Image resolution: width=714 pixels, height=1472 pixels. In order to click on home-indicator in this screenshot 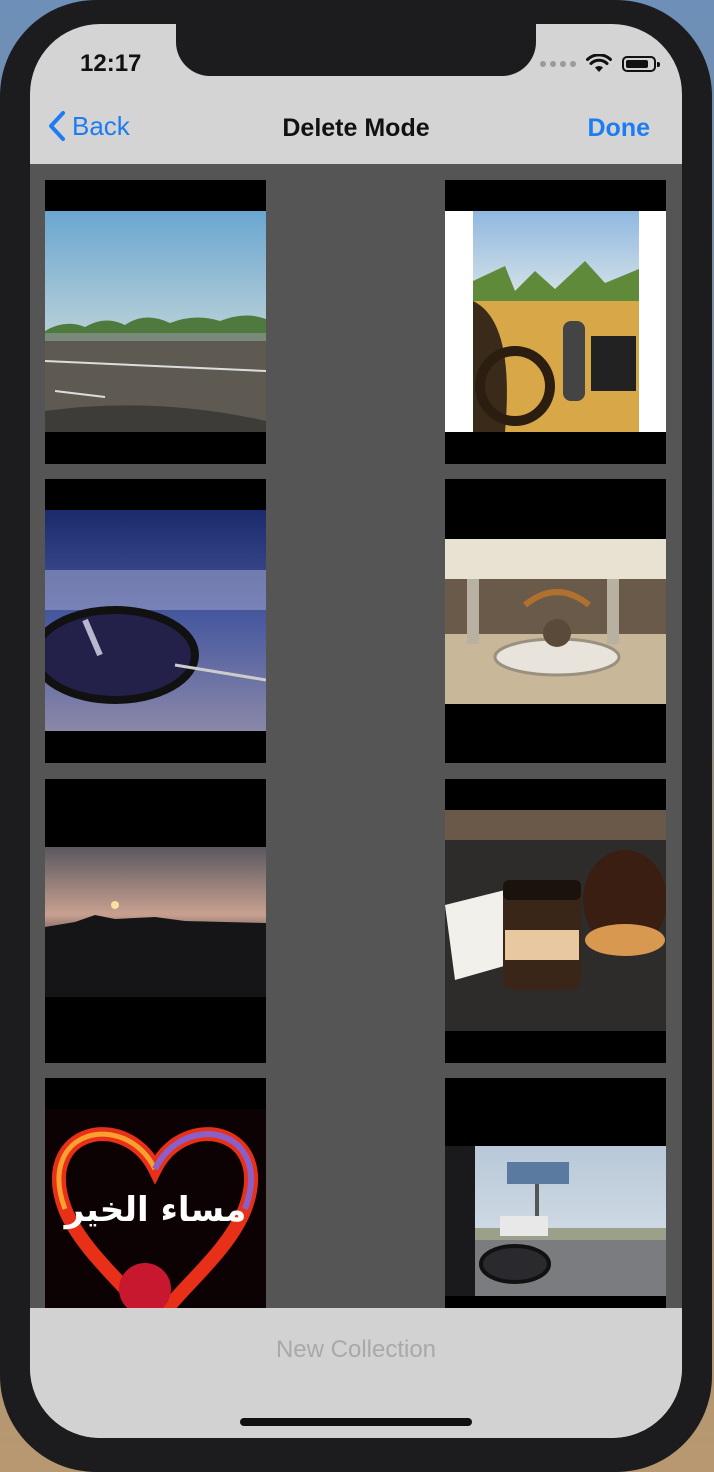, I will do `click(356, 1422)`.